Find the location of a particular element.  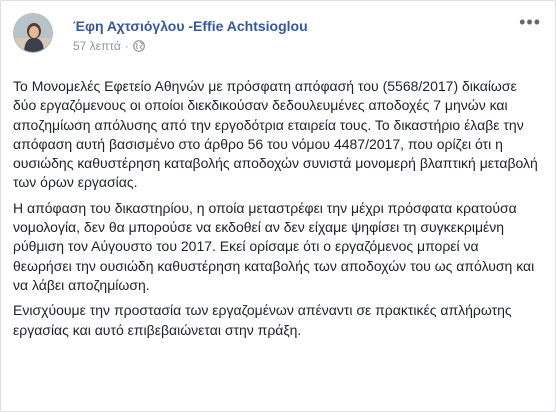

globe-icon is located at coordinates (138, 46).